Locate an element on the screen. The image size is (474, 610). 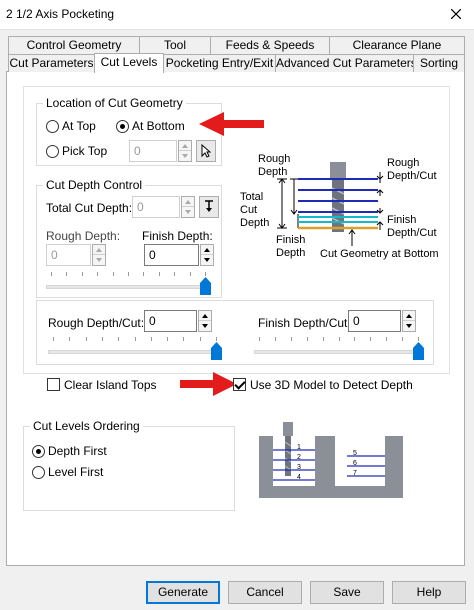
clear-island-tops-label: Clear Island Tops is located at coordinates (110, 385).